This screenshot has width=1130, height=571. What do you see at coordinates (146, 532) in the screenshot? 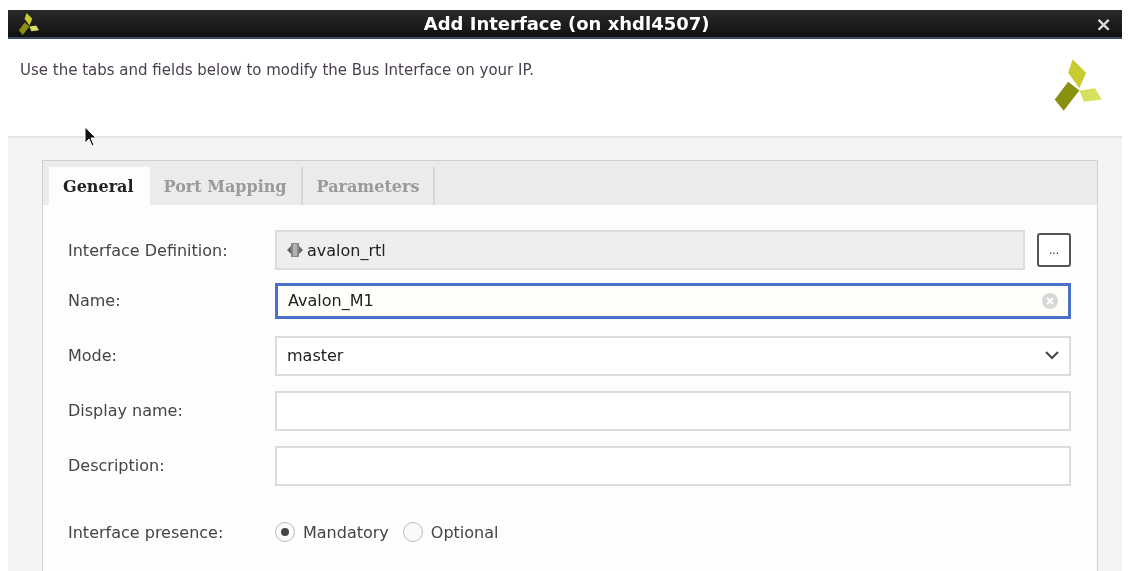
I see `field-label: Interface presence:` at bounding box center [146, 532].